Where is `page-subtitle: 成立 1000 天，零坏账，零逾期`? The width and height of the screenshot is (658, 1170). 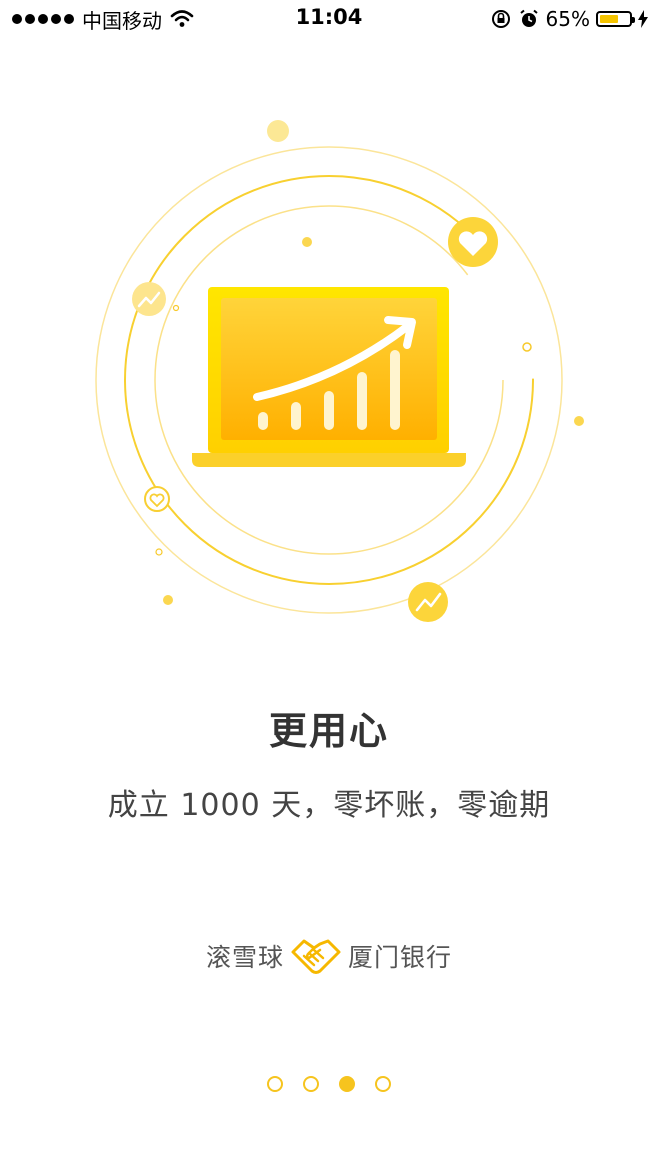
page-subtitle: 成立 1000 天，零坏账，零逾期 is located at coordinates (329, 805).